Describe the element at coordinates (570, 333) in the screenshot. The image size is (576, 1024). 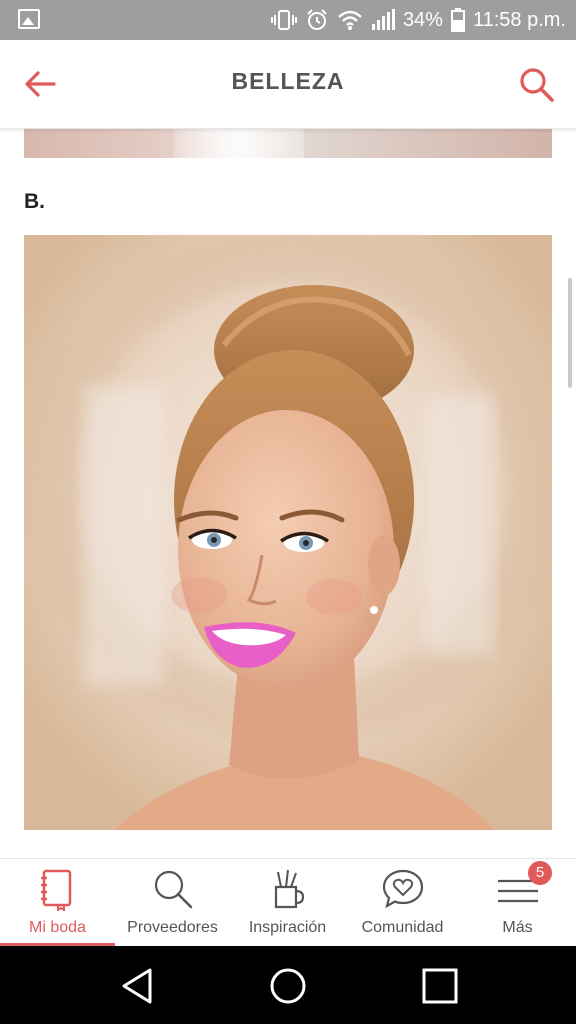
I see `scrollbar` at that location.